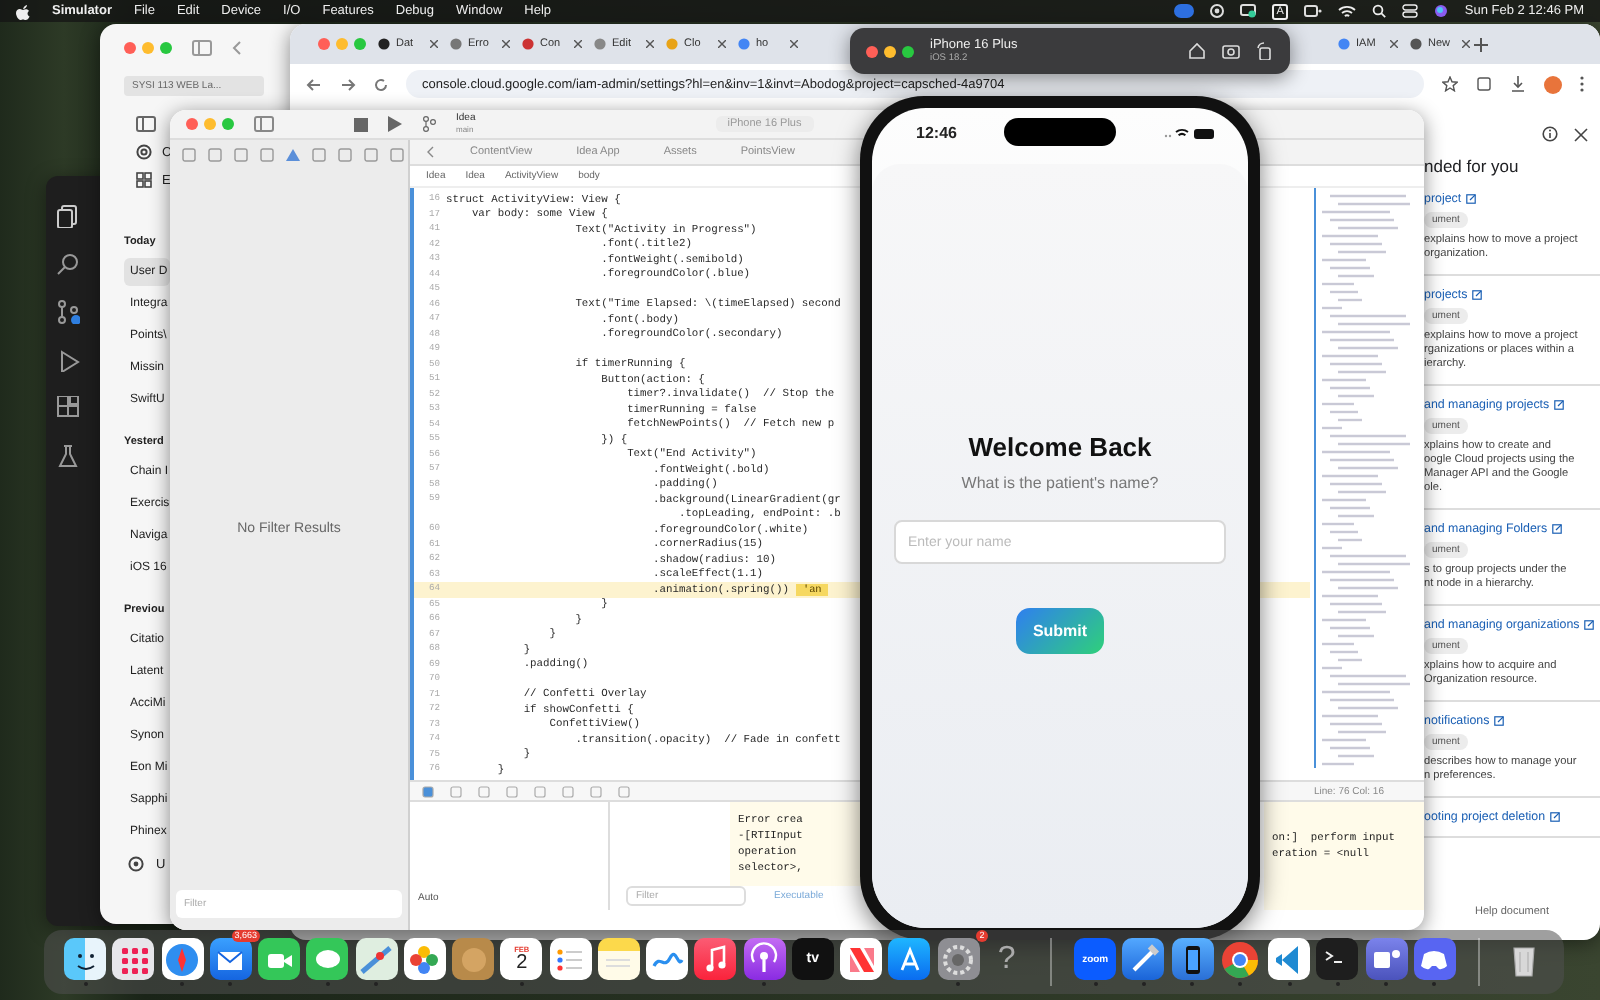 The image size is (1600, 1000). I want to click on warning-icon, so click(293, 154).